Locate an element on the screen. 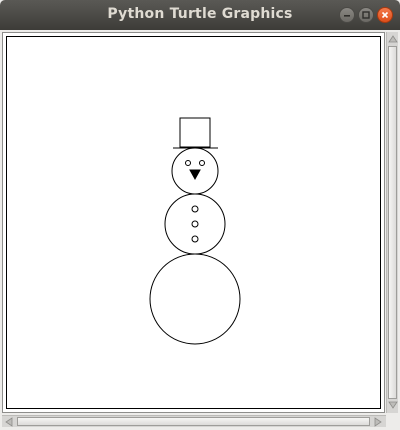 Image resolution: width=400 pixels, height=430 pixels. middle-body-circle is located at coordinates (195, 224).